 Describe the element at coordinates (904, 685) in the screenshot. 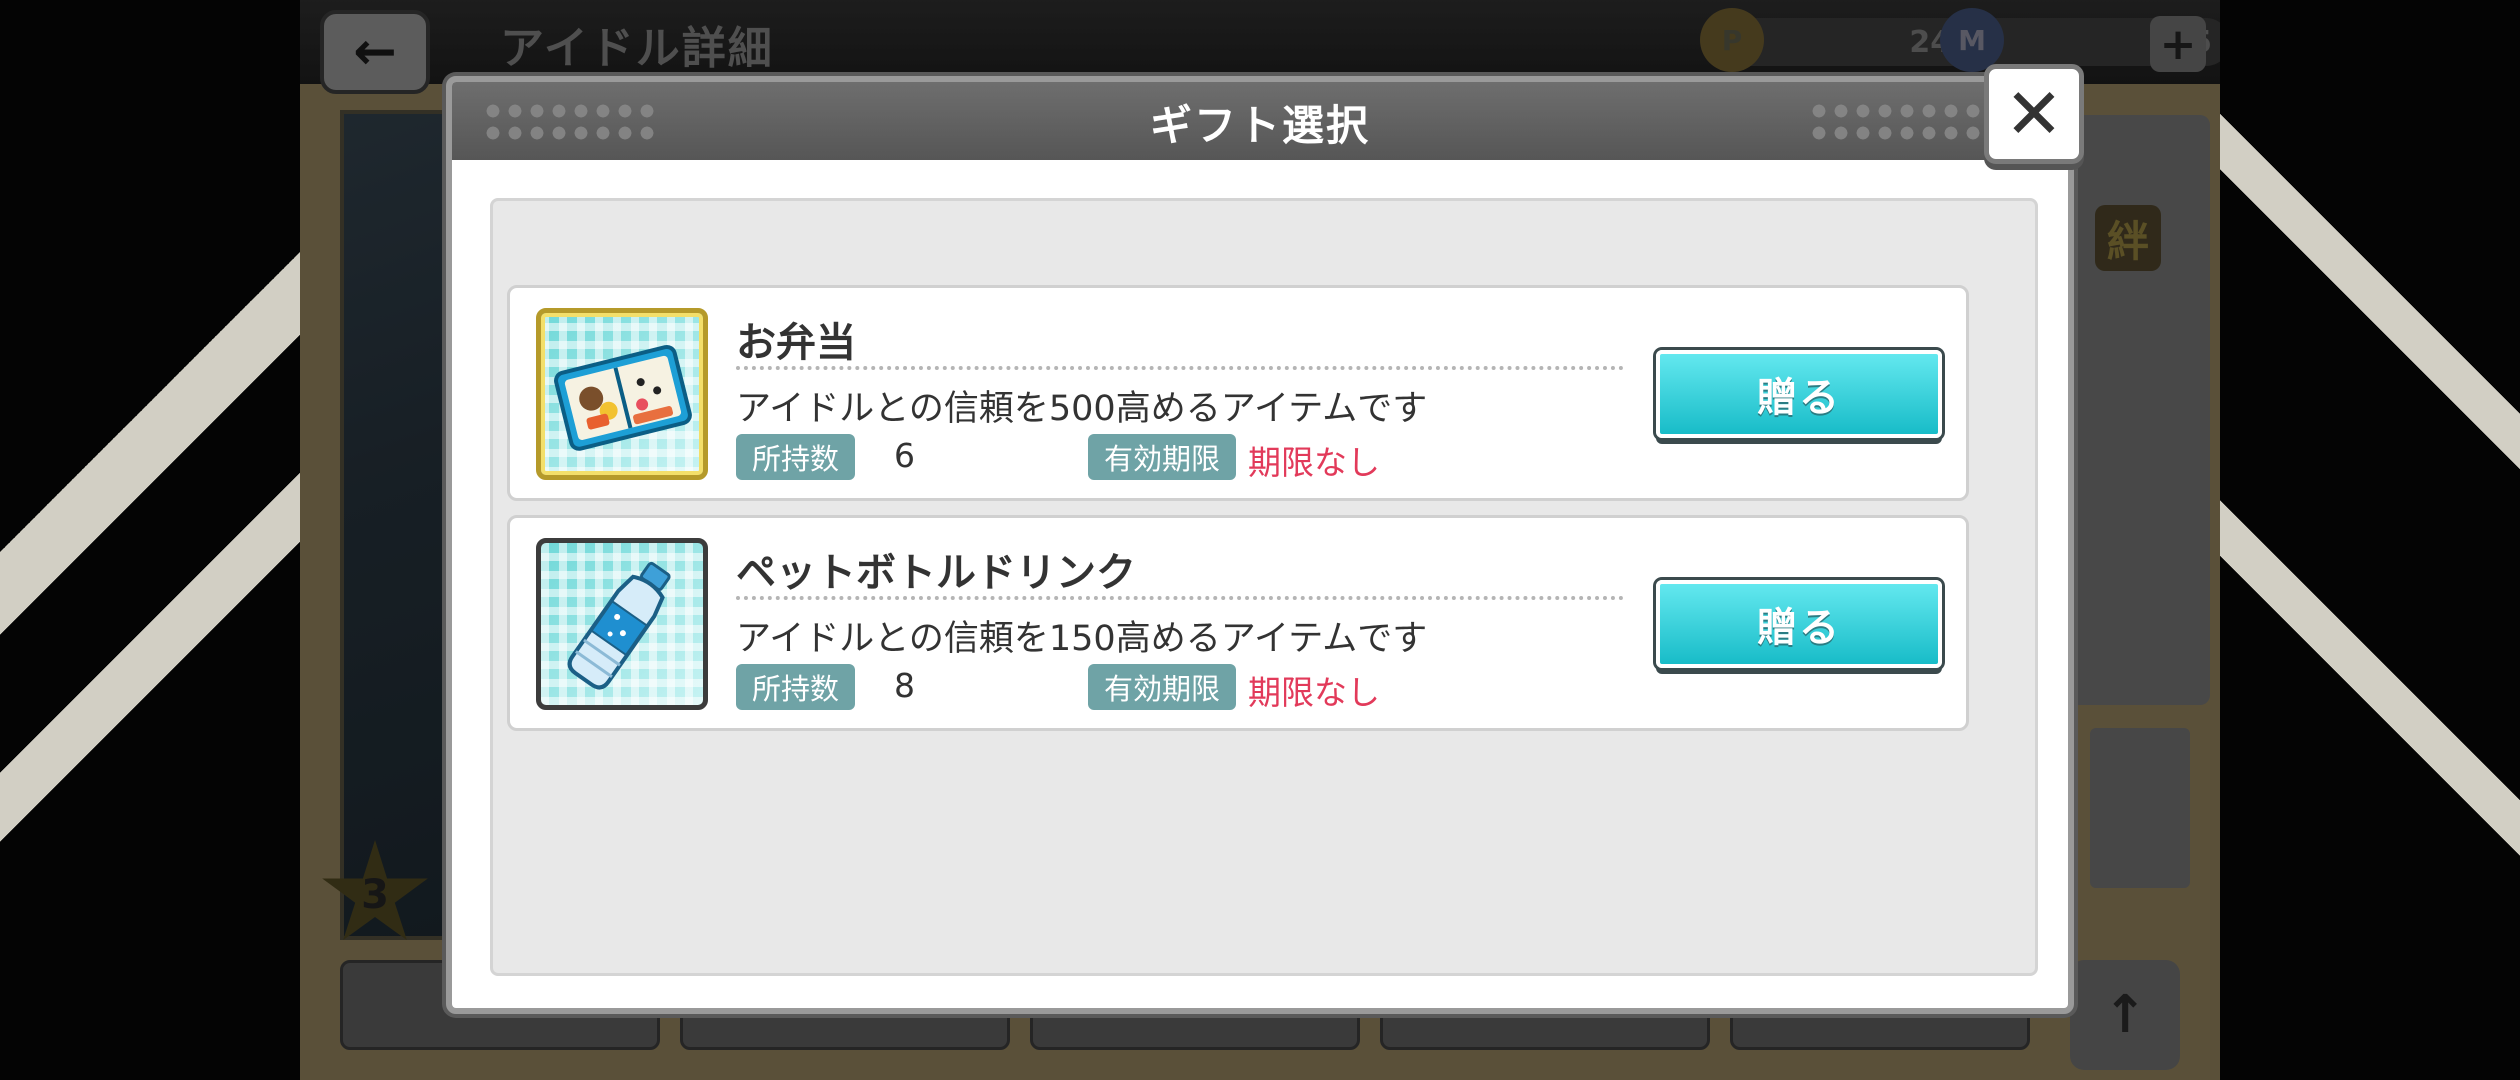

I see `owned-count: 8` at that location.